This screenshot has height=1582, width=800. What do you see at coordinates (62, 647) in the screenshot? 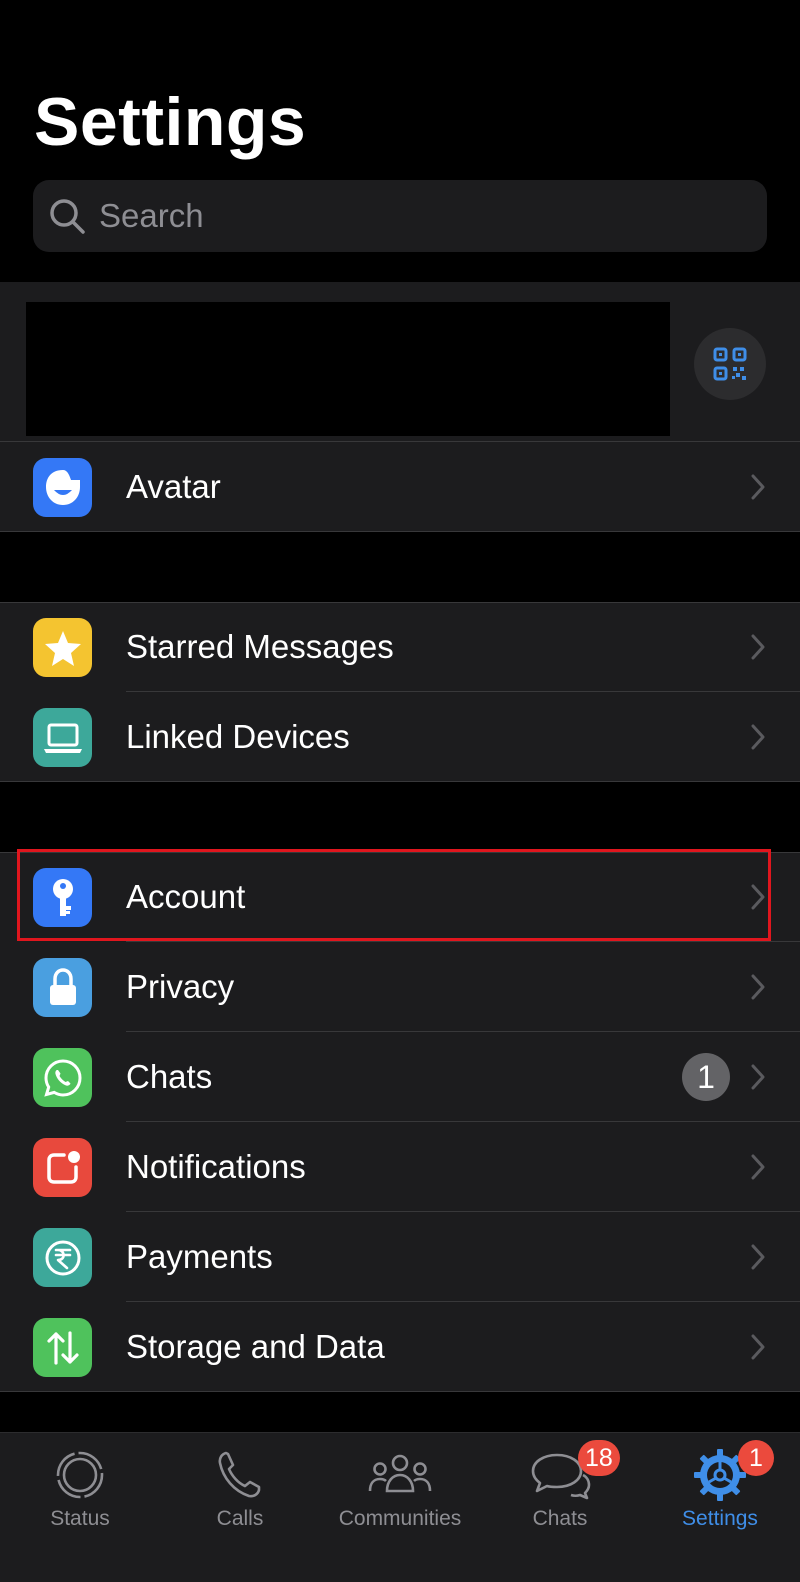
I see `star-icon` at bounding box center [62, 647].